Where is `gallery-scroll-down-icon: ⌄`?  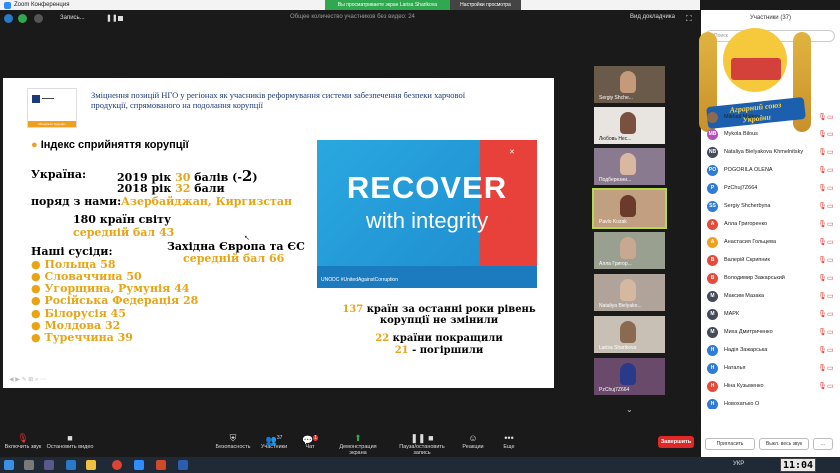 gallery-scroll-down-icon: ⌄ is located at coordinates (629, 409).